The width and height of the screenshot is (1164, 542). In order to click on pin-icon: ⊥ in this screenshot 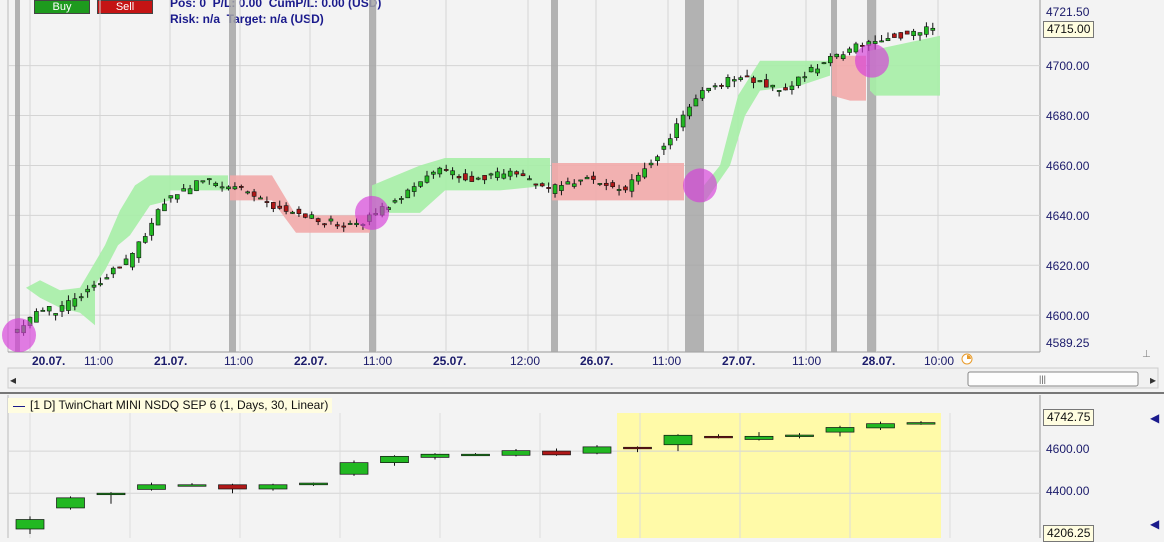, I will do `click(1146, 354)`.